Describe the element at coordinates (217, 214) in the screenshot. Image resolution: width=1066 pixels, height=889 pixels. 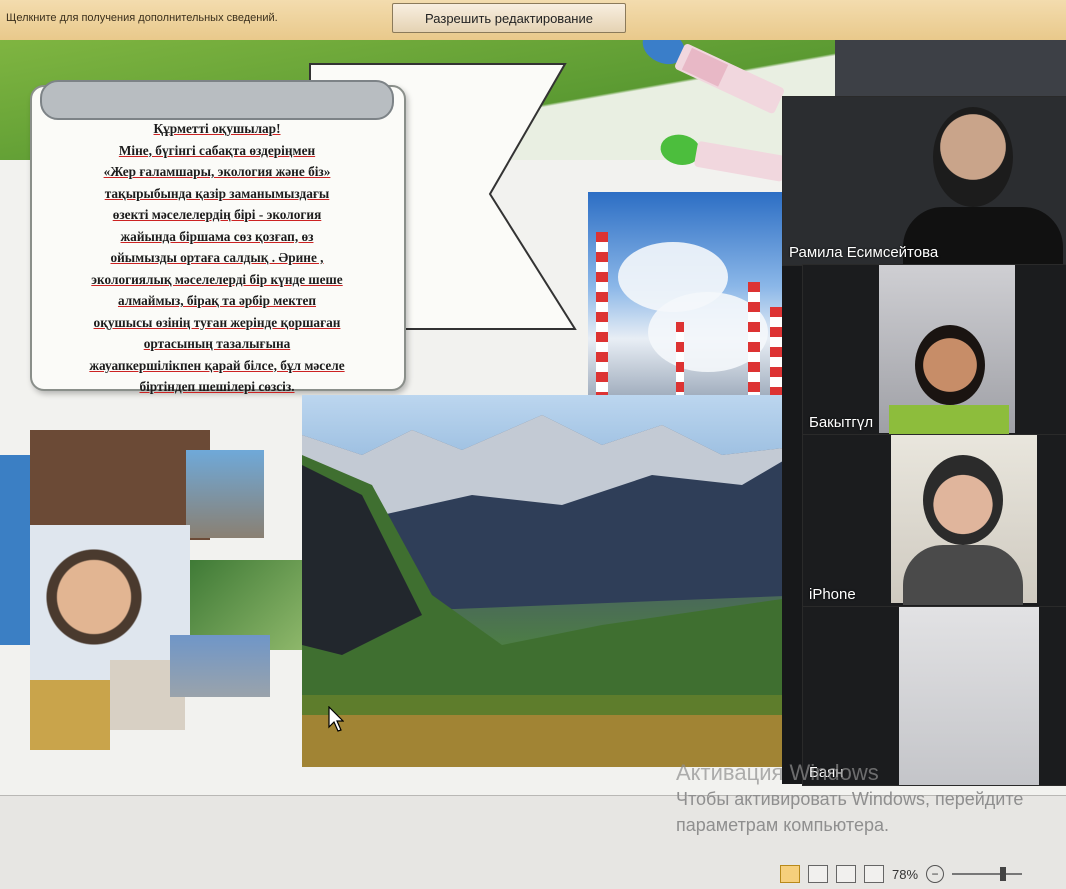
I see `scroll-line: өзекті мәселелердің бірі - экология` at that location.